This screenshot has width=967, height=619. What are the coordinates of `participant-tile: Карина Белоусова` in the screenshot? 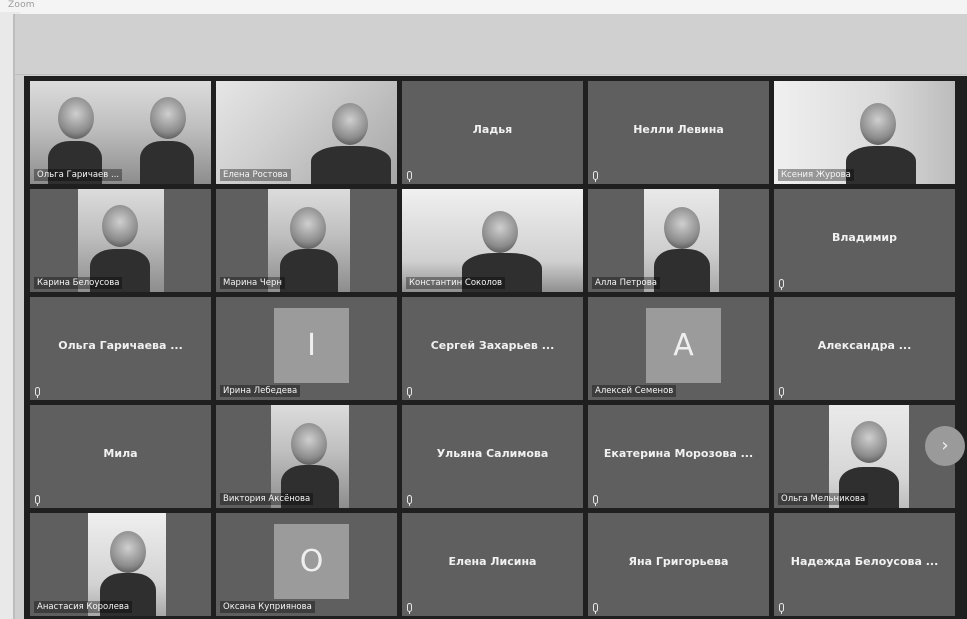 It's located at (120, 240).